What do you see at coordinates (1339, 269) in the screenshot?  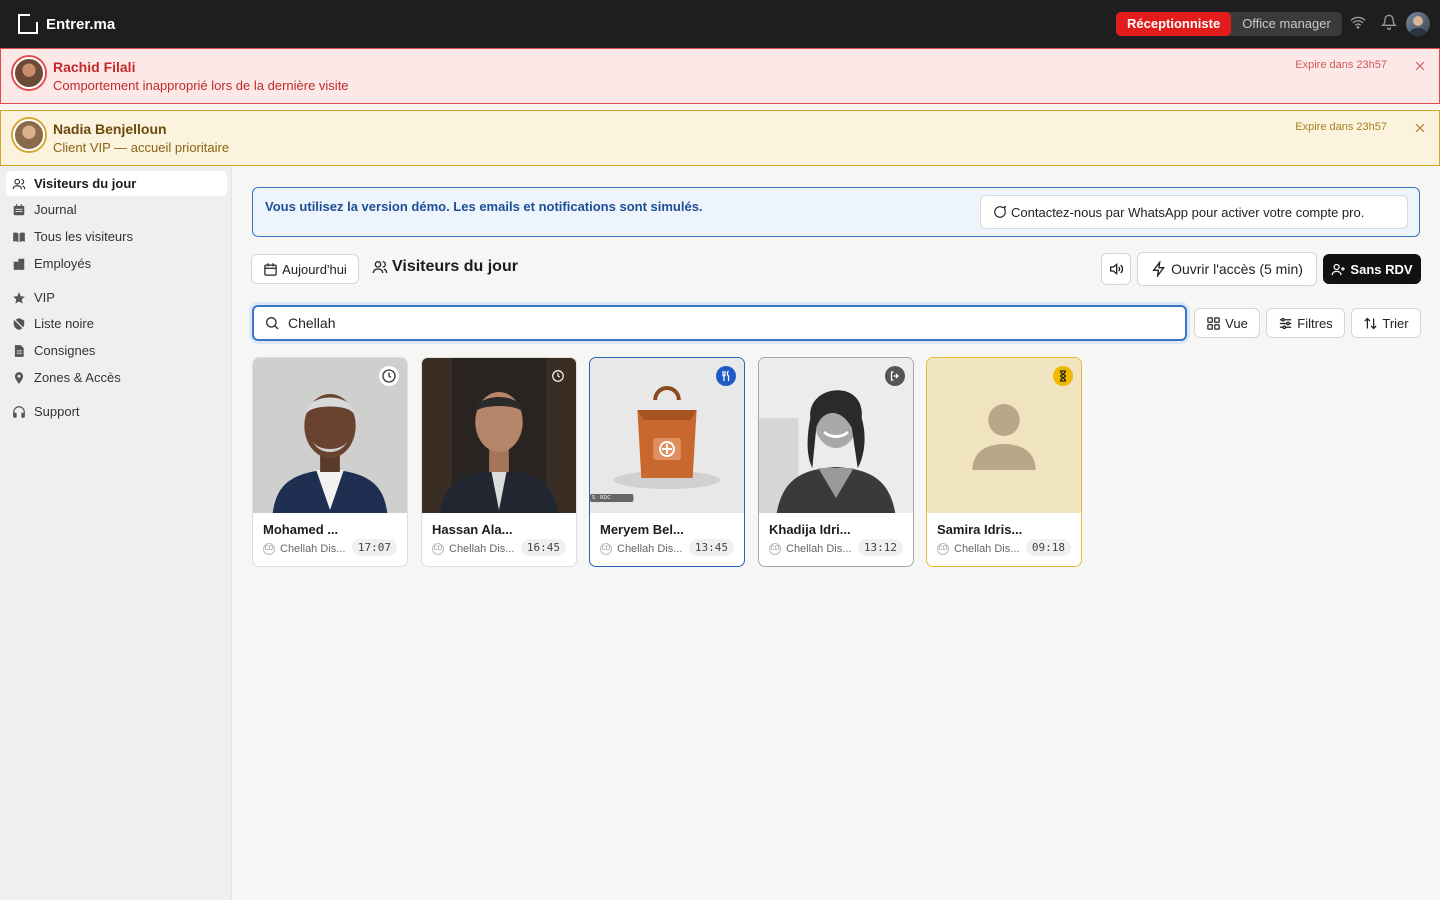 I see `add-user-icon` at bounding box center [1339, 269].